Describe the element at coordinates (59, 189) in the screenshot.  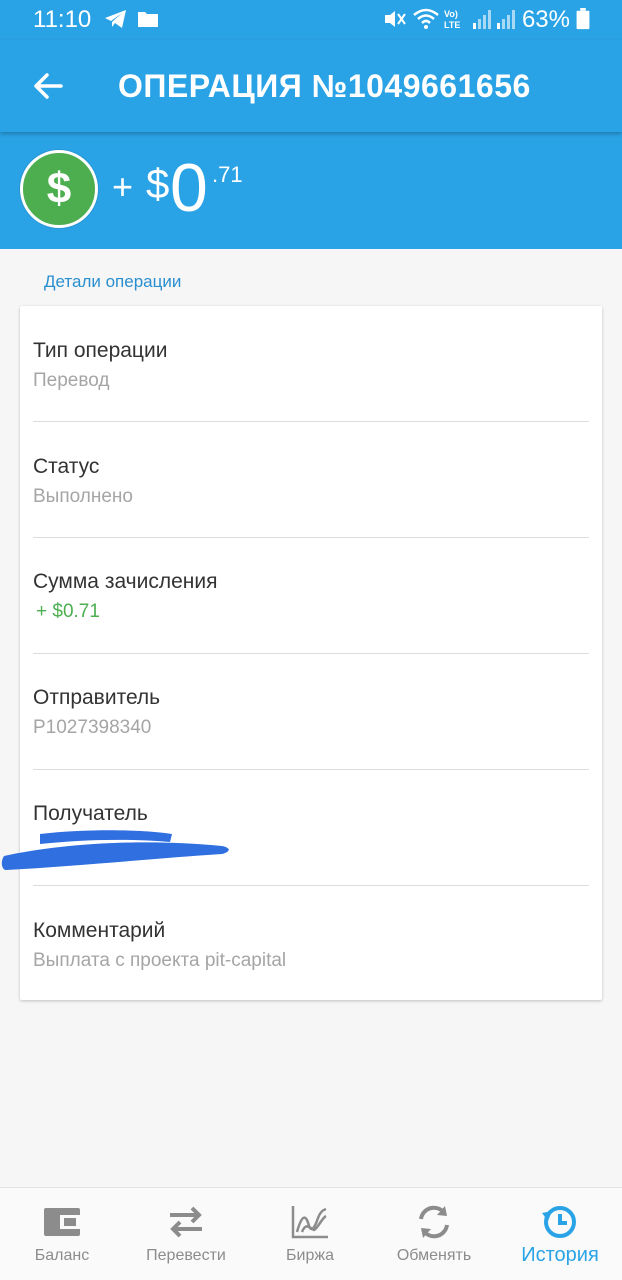
I see `dollar-coin-icon: $` at that location.